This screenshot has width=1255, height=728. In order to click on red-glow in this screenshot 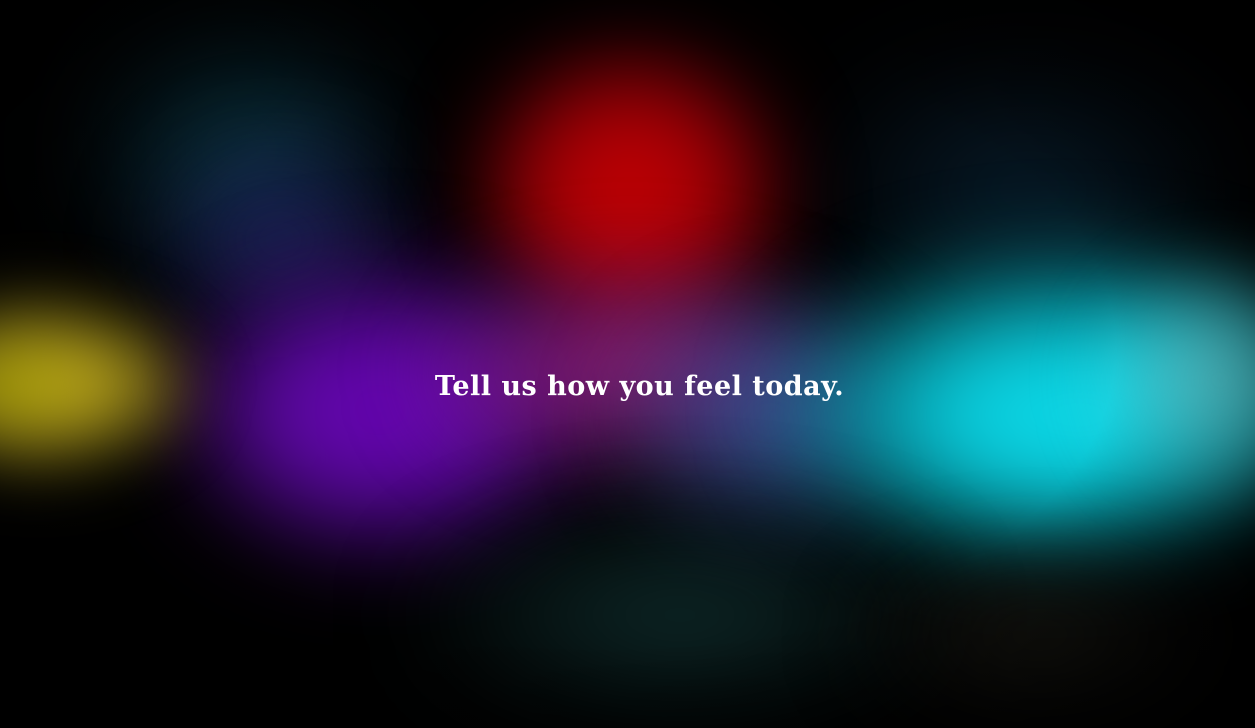, I will do `click(630, 190)`.